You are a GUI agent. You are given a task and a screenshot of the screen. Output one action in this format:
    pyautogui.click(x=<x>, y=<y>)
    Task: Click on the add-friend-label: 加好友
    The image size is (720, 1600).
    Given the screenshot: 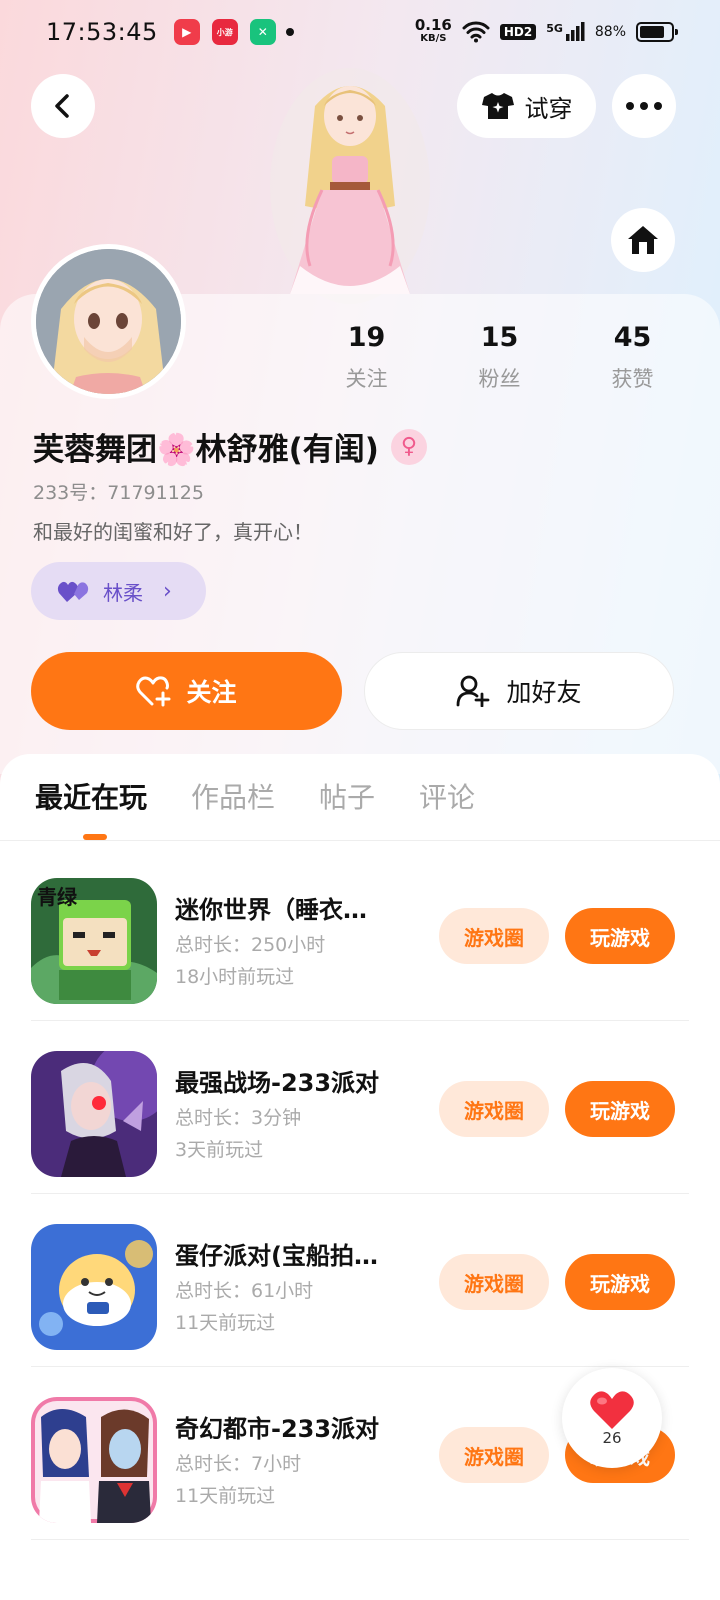 What is the action you would take?
    pyautogui.click(x=544, y=692)
    